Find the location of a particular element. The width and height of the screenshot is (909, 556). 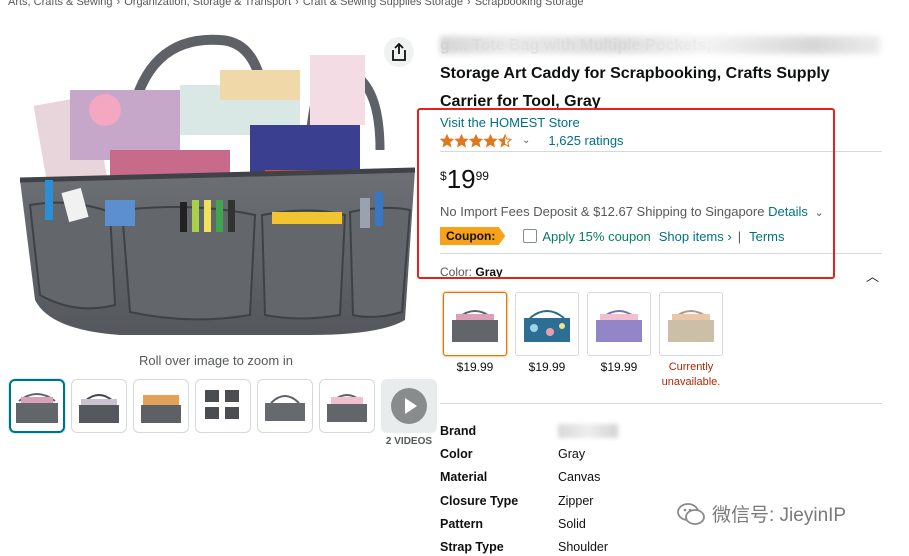

swatch-khaki: Currently unavailable. is located at coordinates (691, 341).